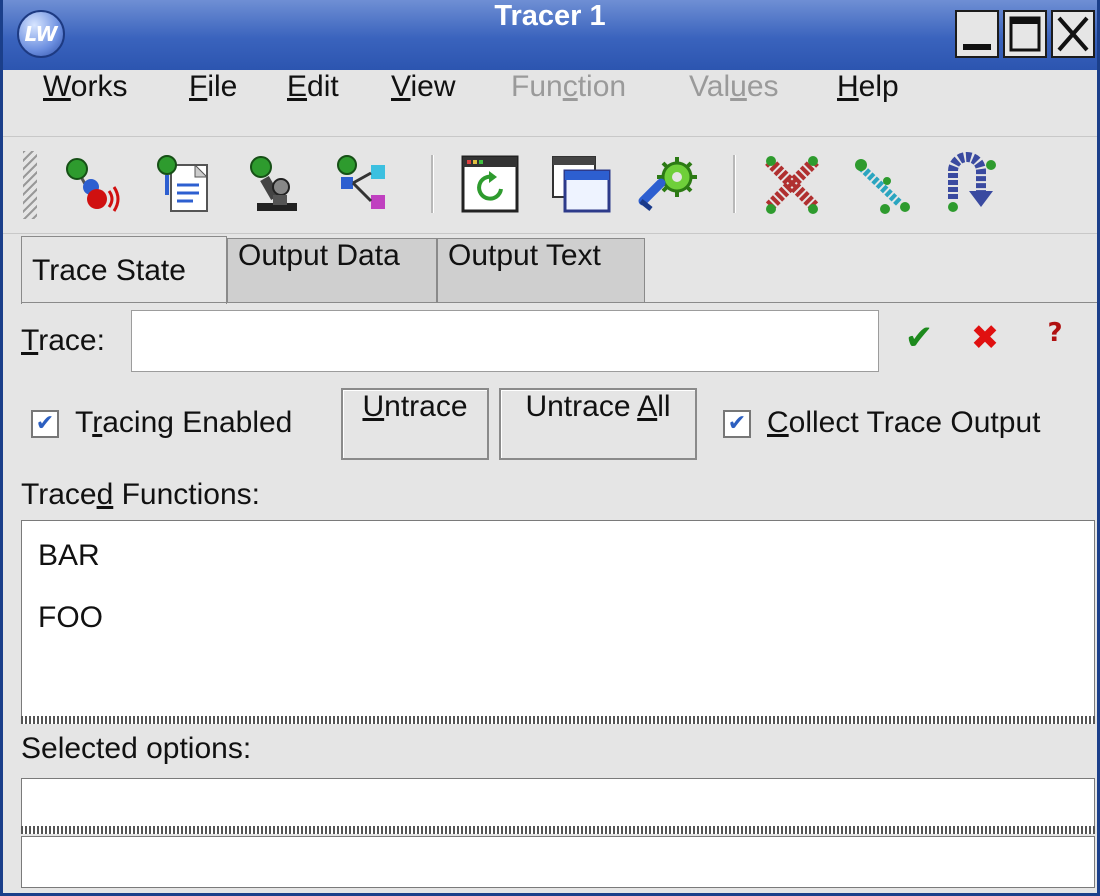 The image size is (1100, 896). I want to click on tracing-enabled-label: Tracing Enabled, so click(183, 423).